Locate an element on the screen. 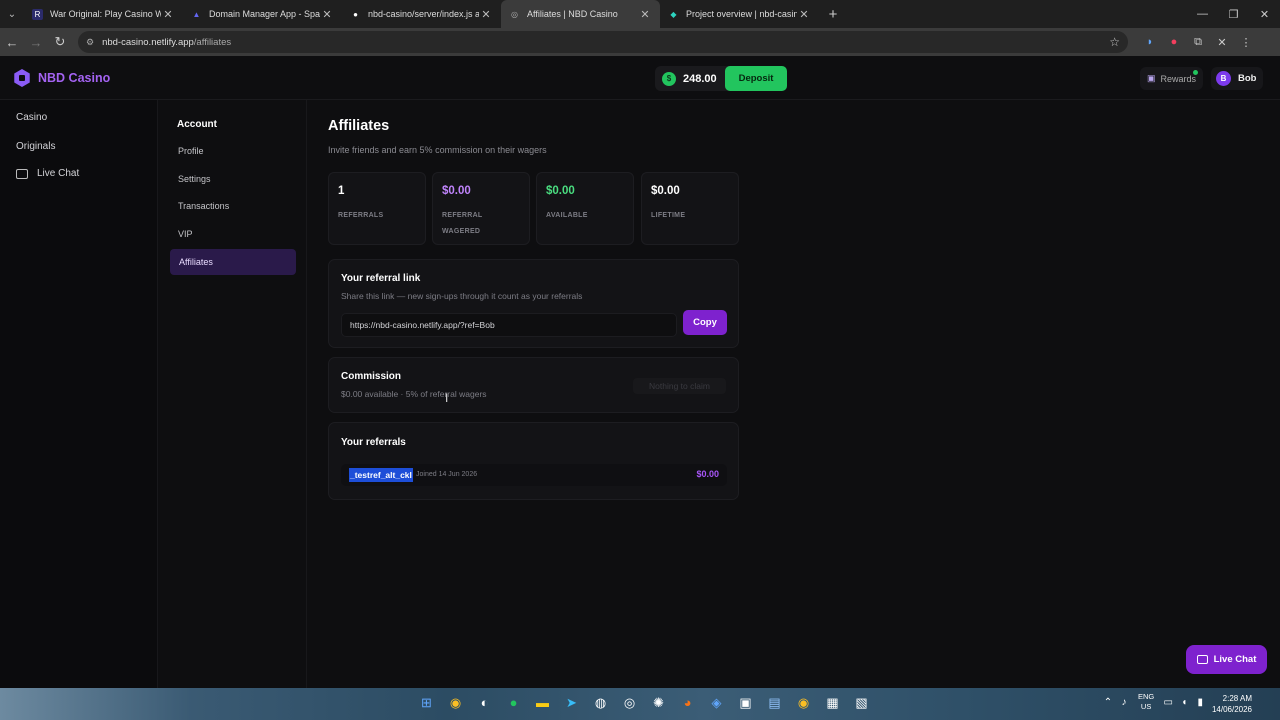 The image size is (1280, 720). sidebar-item-originals: Originals is located at coordinates (35, 146).